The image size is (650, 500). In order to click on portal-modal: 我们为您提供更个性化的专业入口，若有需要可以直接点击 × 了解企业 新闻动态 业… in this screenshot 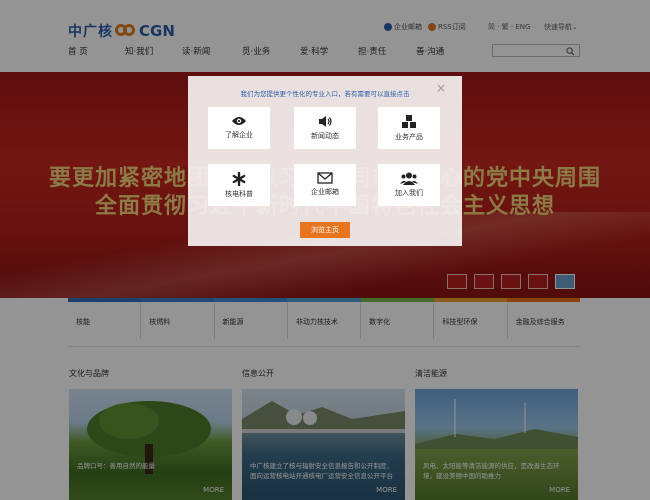, I will do `click(325, 161)`.